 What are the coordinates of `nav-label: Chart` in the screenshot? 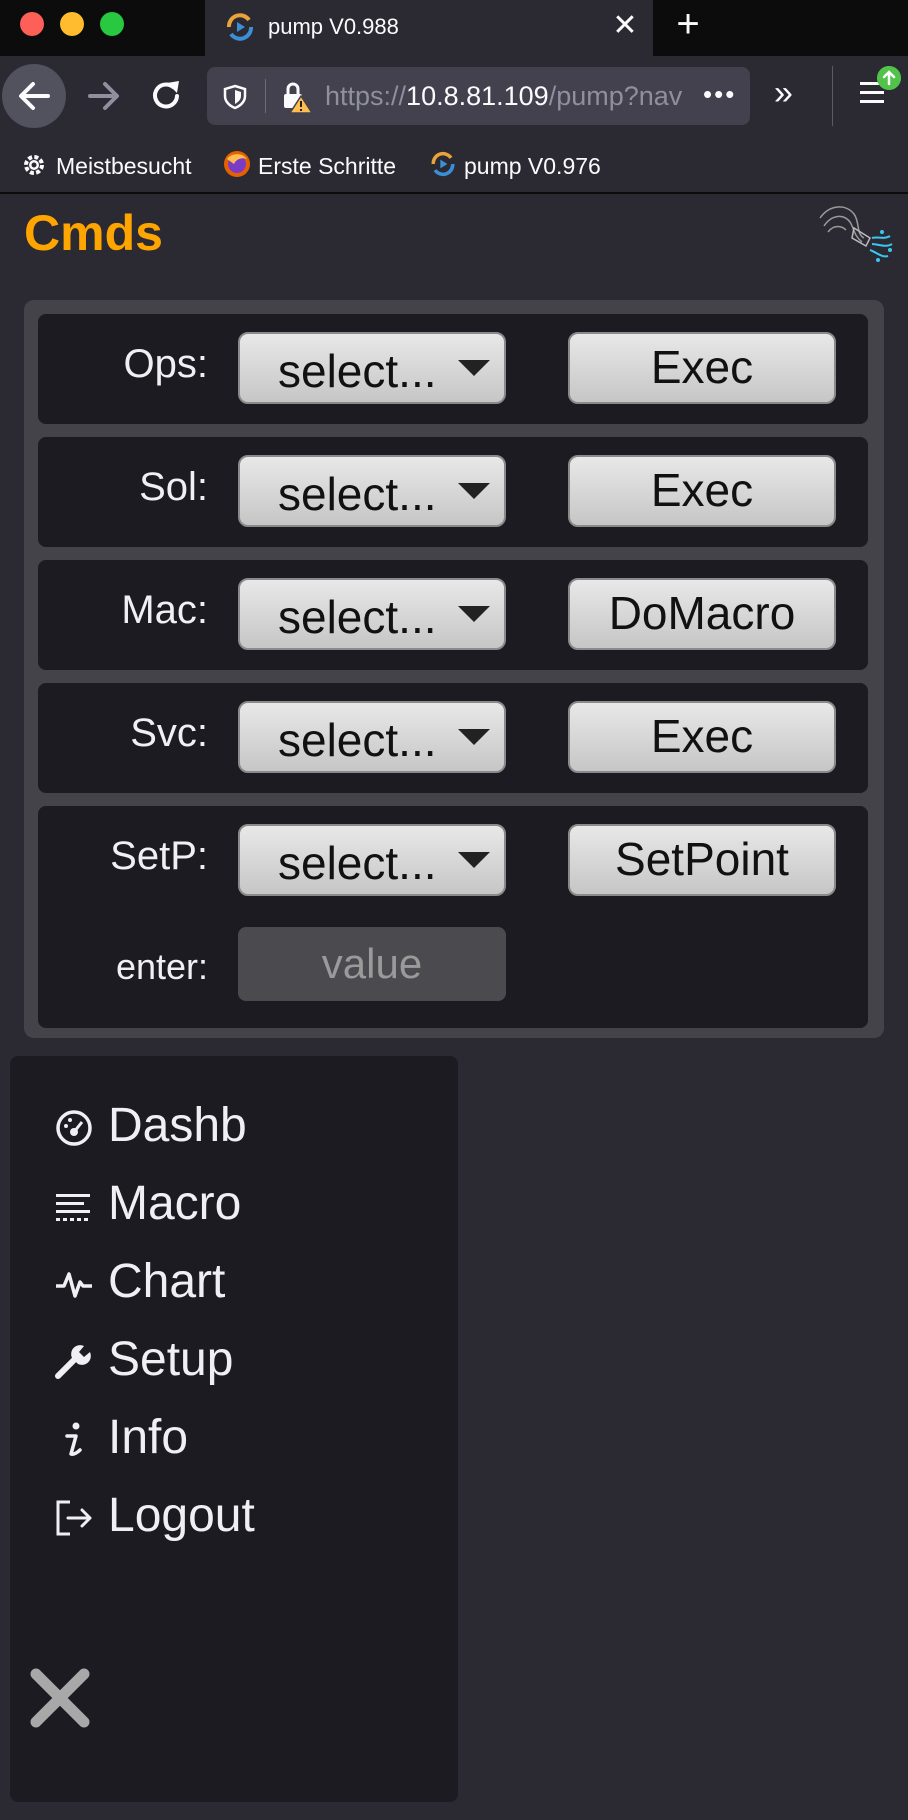 It's located at (167, 1281).